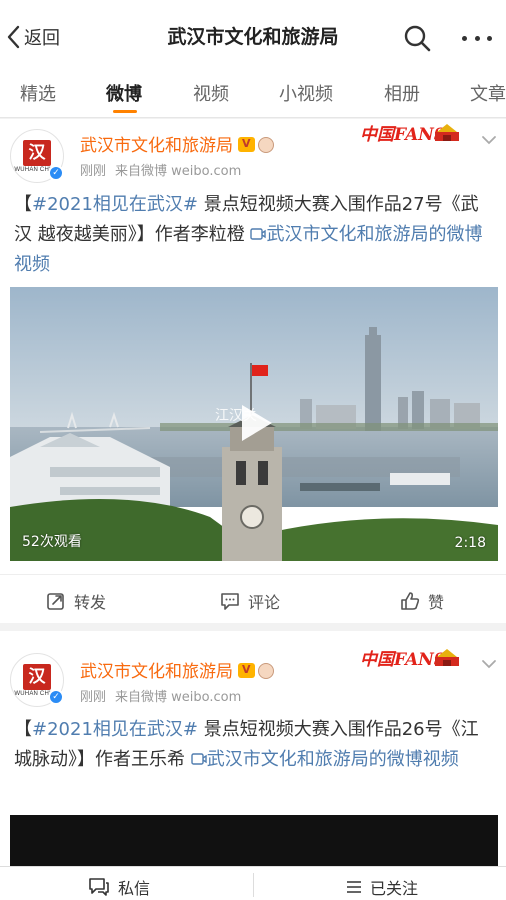 The width and height of the screenshot is (506, 900). I want to click on view-count: 52次观看, so click(52, 542).